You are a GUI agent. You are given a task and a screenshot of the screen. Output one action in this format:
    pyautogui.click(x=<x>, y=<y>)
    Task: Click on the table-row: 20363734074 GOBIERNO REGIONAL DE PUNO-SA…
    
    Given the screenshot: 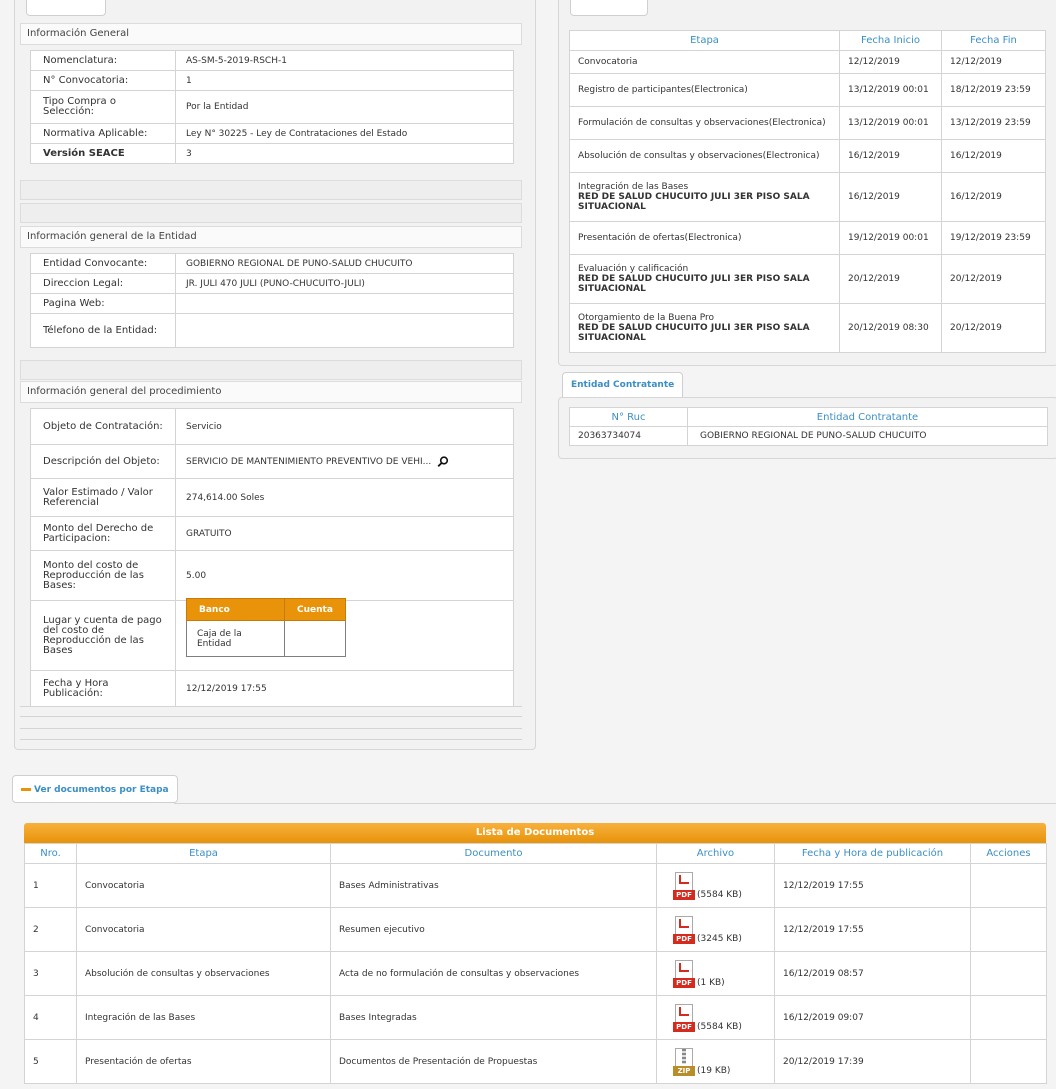 What is the action you would take?
    pyautogui.click(x=808, y=436)
    